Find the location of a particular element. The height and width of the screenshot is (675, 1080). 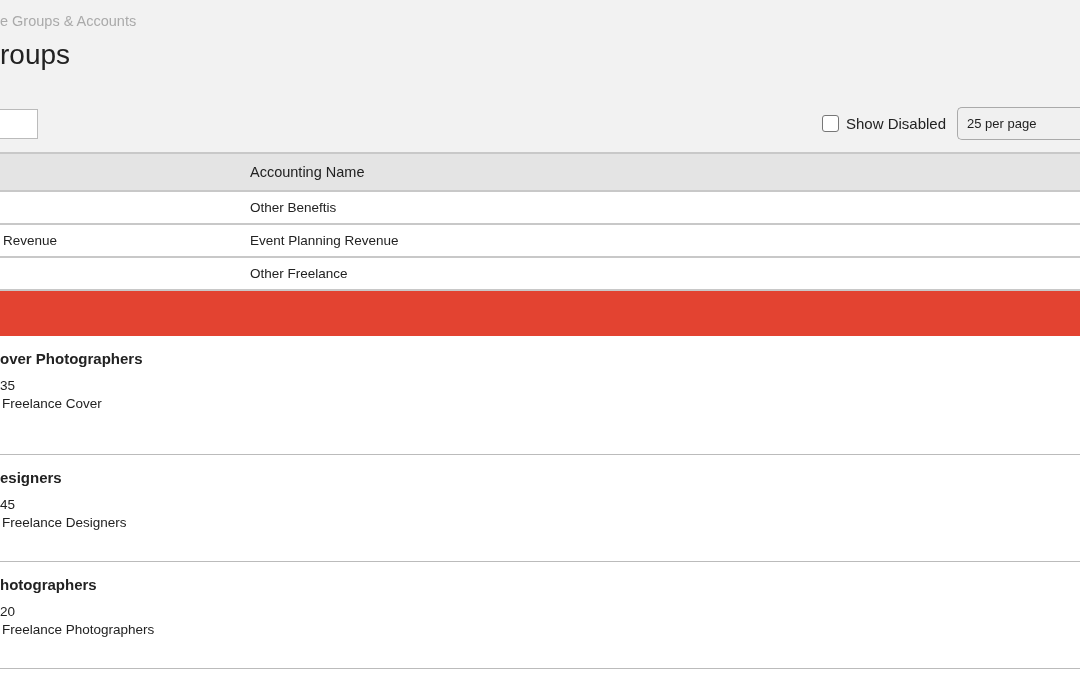

table-cell: Other Beneftis is located at coordinates (665, 207).